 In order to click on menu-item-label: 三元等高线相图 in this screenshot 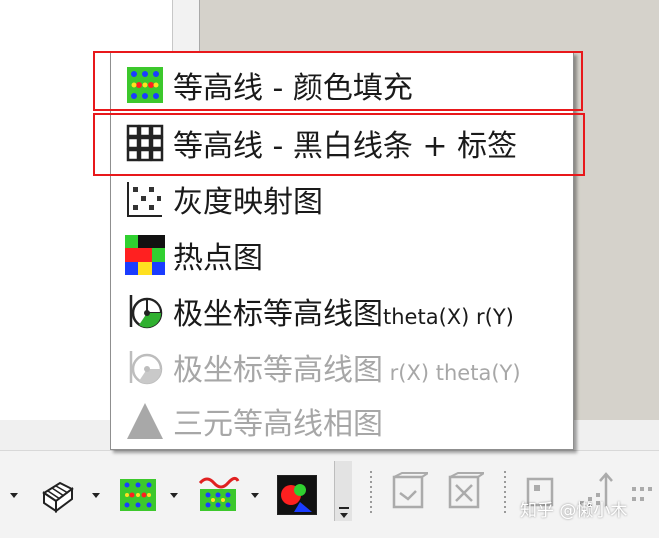, I will do `click(278, 424)`.